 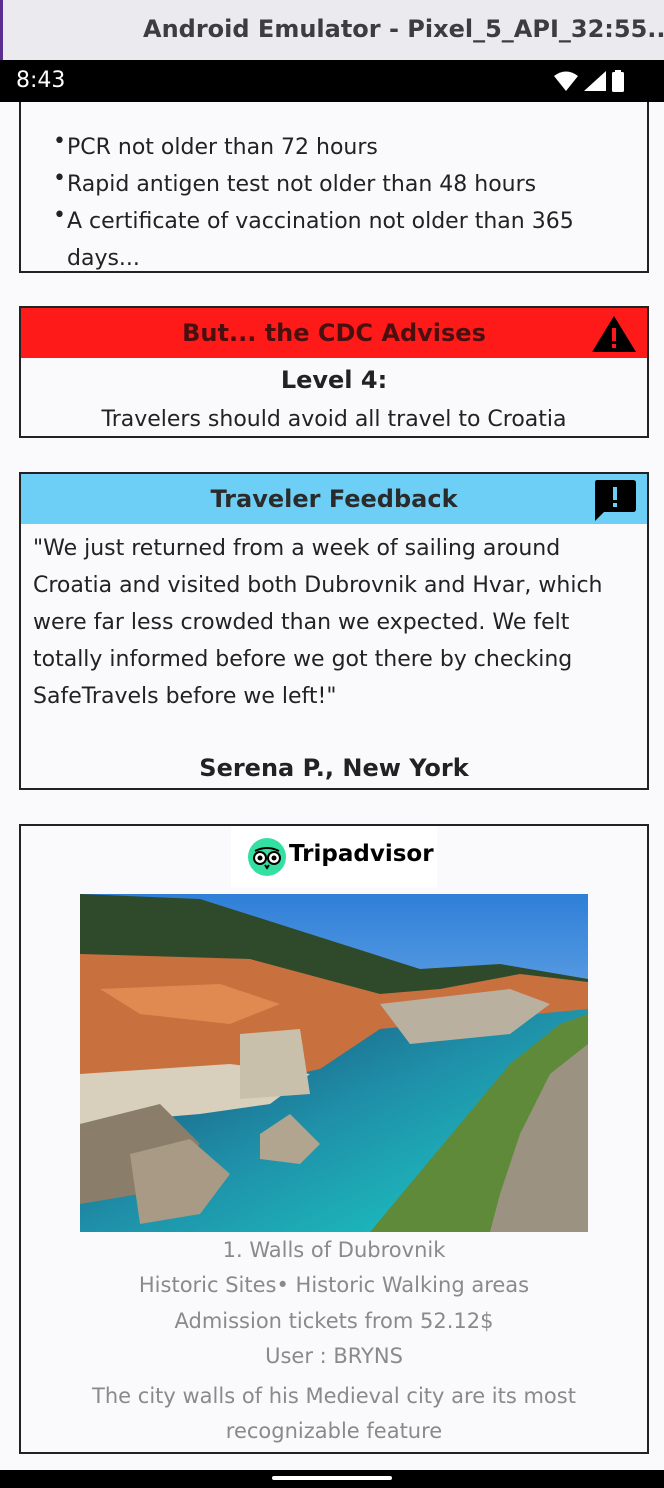 I want to click on status-bar: 8:43, so click(x=332, y=81).